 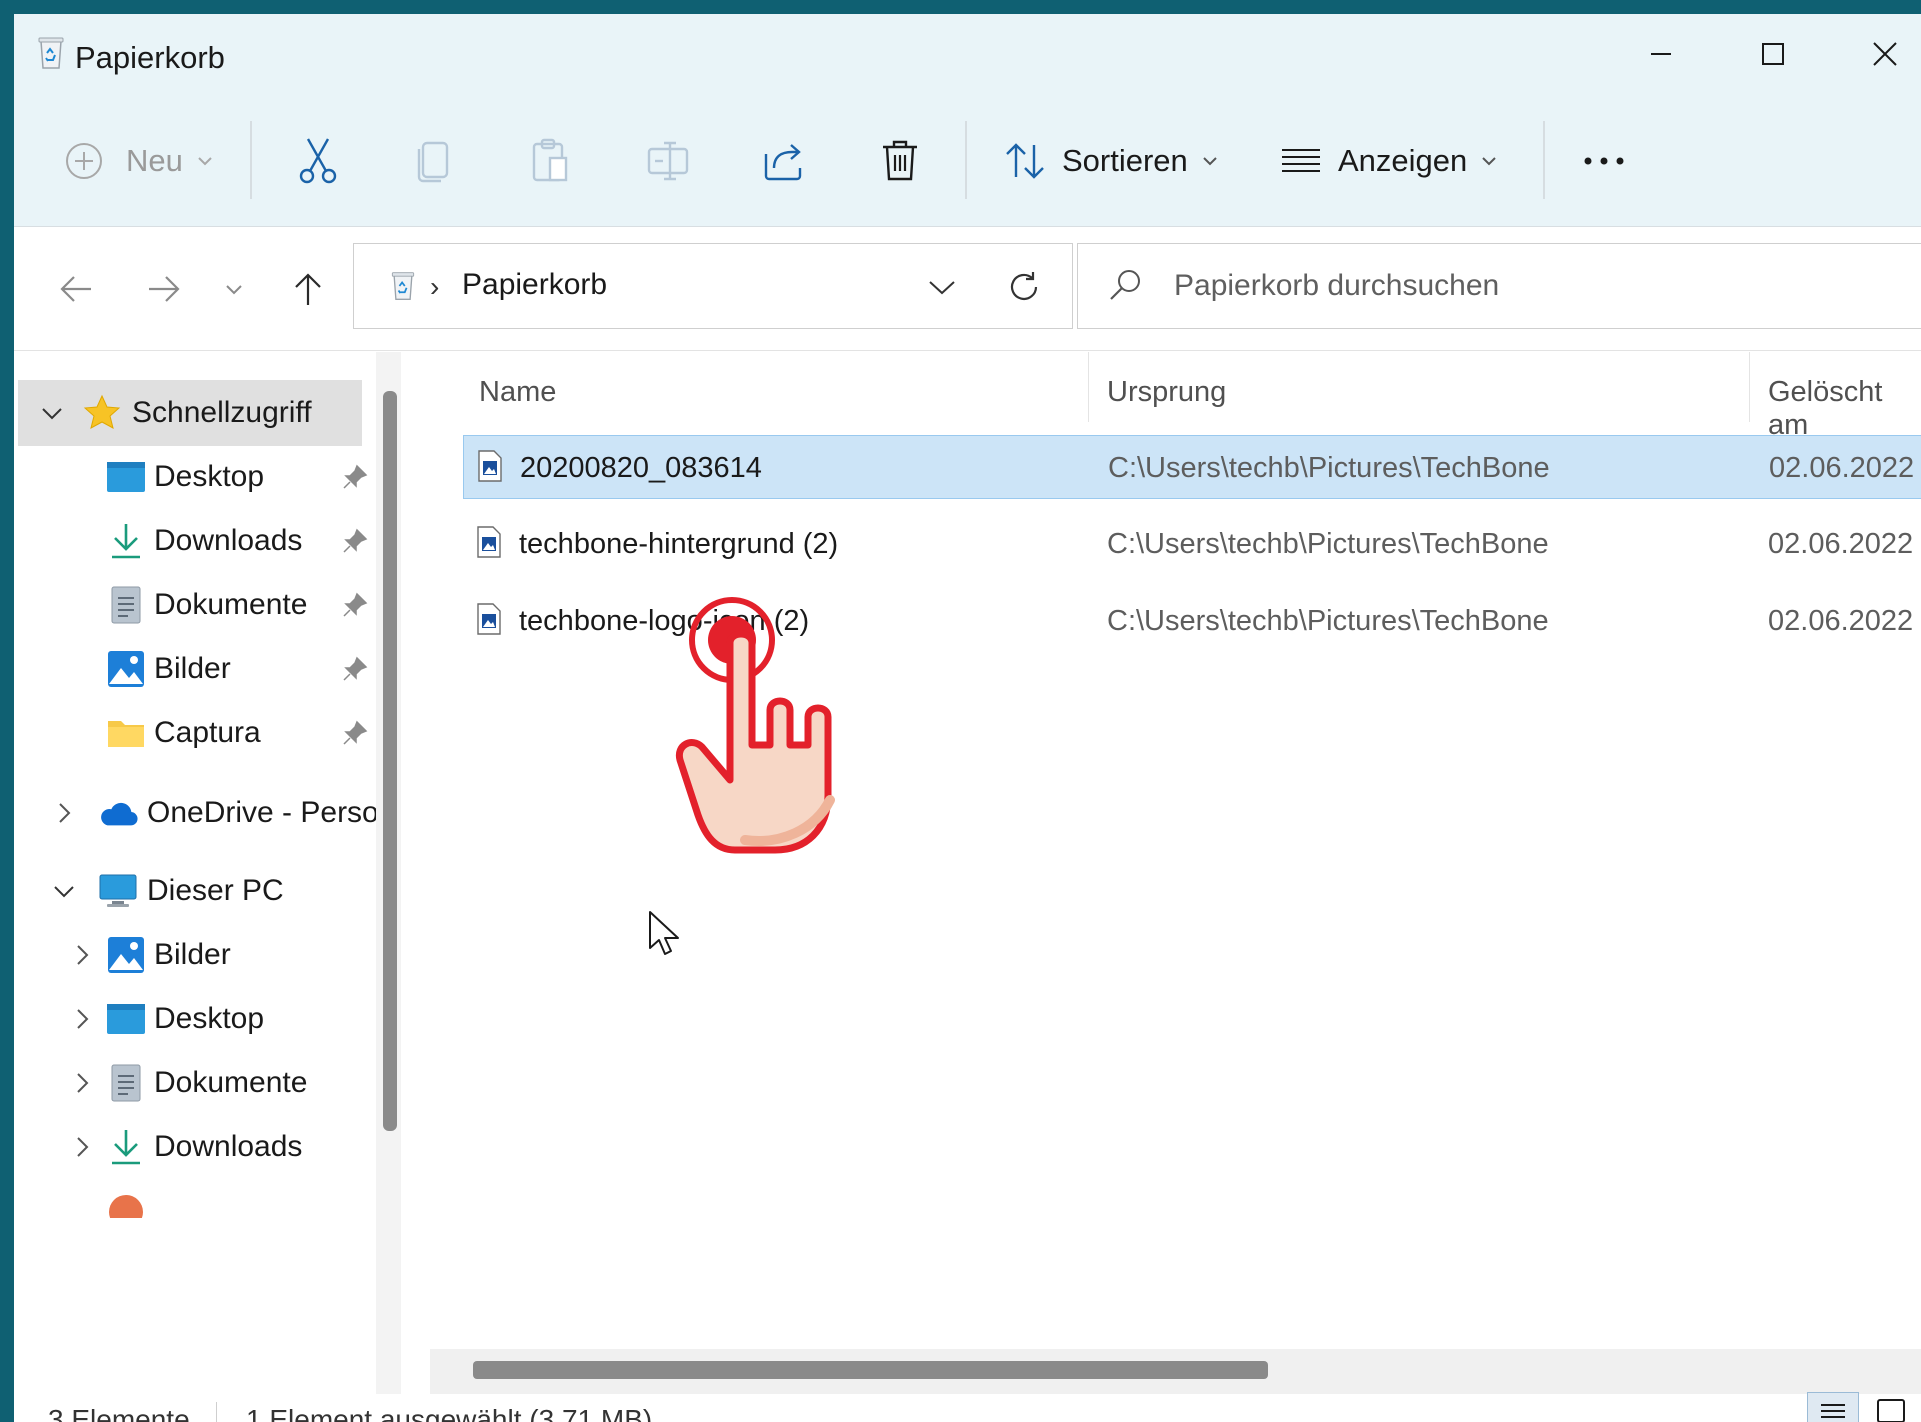 I want to click on view-label: Anzeigen, so click(x=1403, y=160).